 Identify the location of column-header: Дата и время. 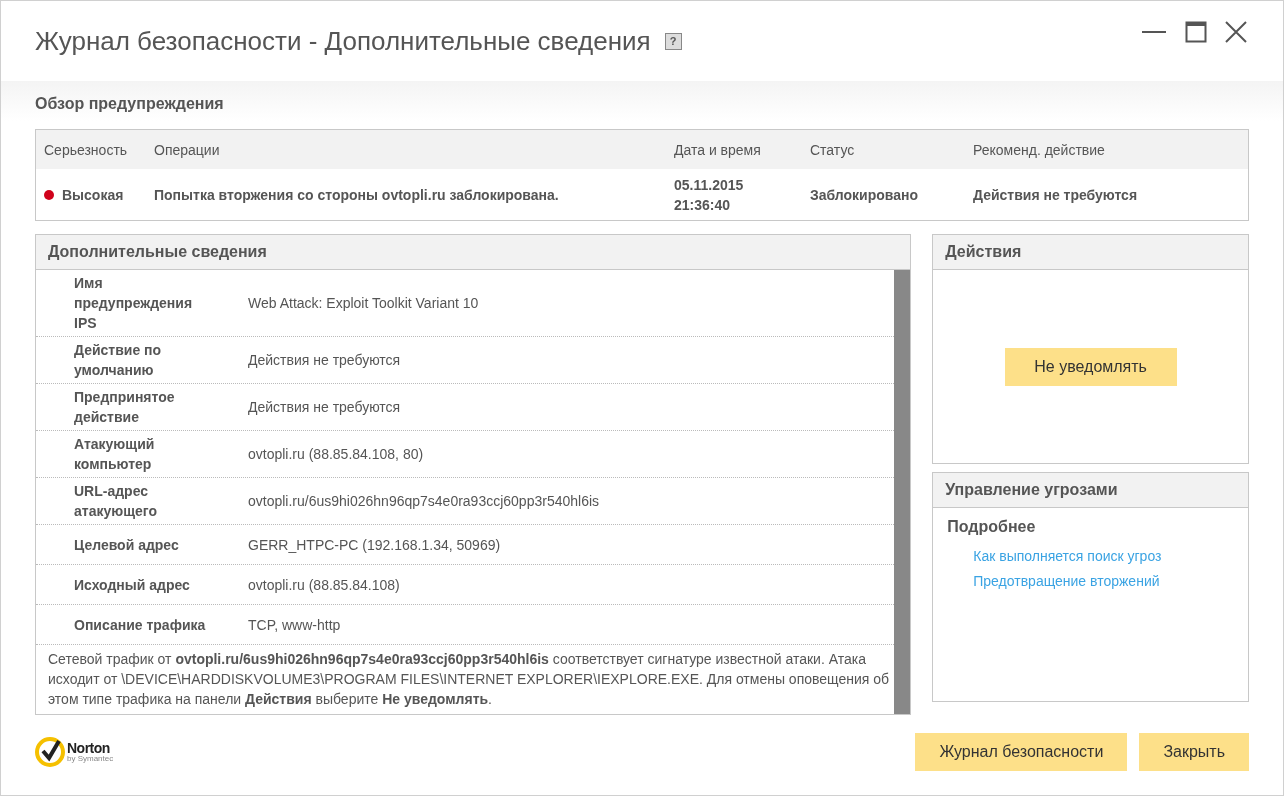
(717, 149).